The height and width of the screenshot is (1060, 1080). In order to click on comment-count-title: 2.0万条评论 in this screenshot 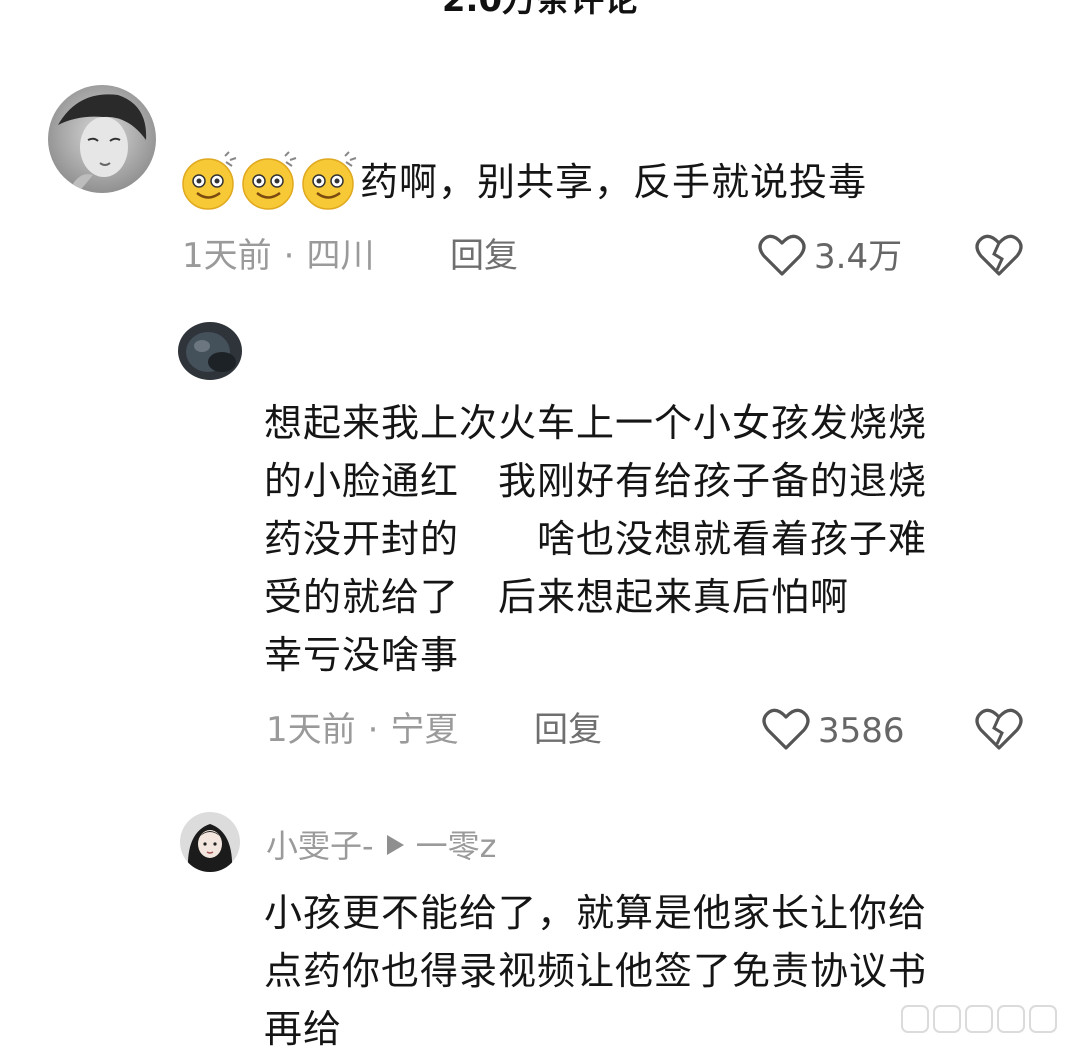, I will do `click(540, 10)`.